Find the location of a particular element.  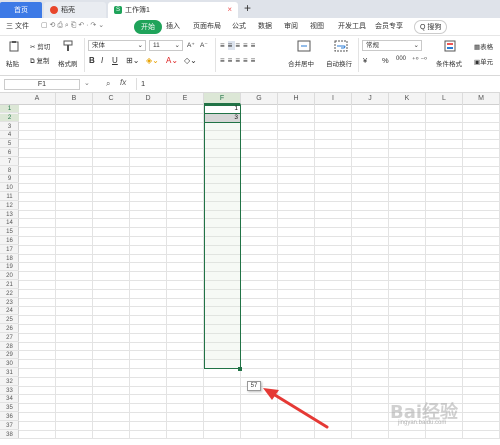

column-header-c: C is located at coordinates (111, 99).